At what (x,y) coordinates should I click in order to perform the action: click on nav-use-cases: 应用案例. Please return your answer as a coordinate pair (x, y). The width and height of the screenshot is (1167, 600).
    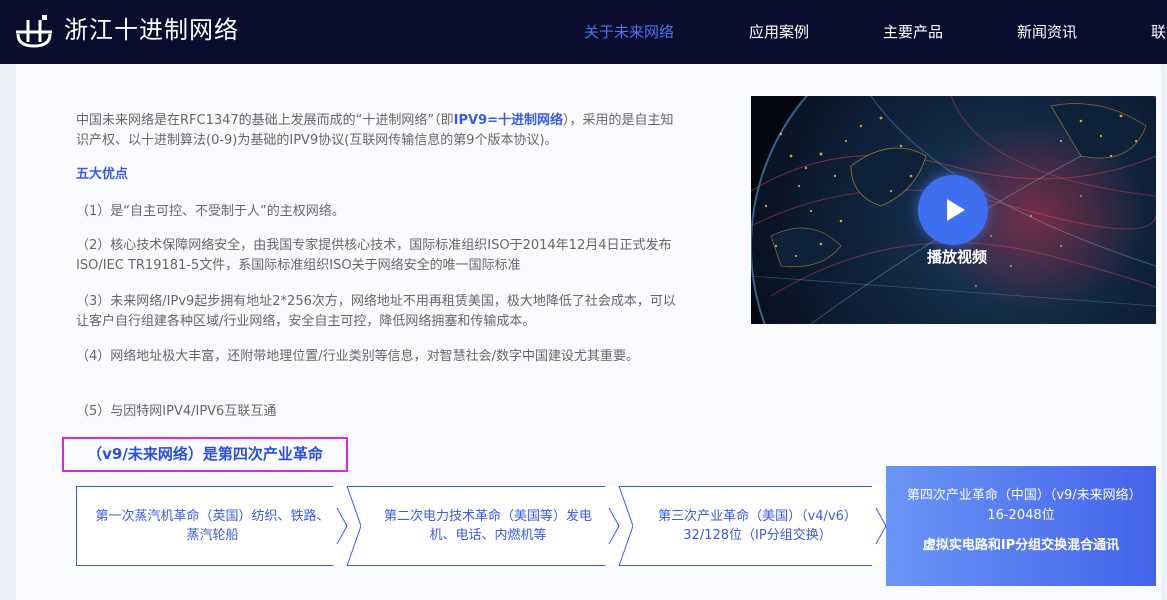
    Looking at the image, I should click on (779, 32).